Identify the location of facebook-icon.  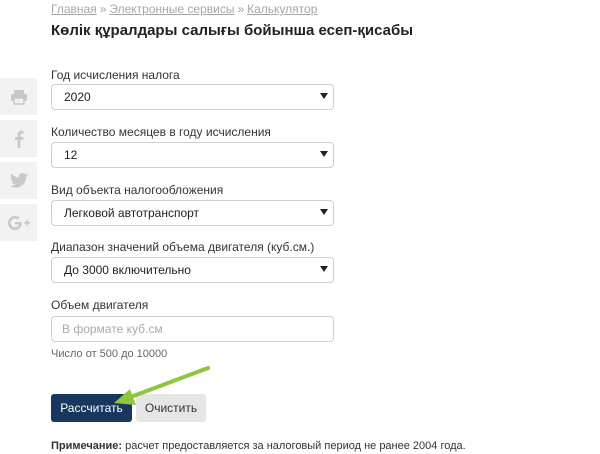
(19, 139).